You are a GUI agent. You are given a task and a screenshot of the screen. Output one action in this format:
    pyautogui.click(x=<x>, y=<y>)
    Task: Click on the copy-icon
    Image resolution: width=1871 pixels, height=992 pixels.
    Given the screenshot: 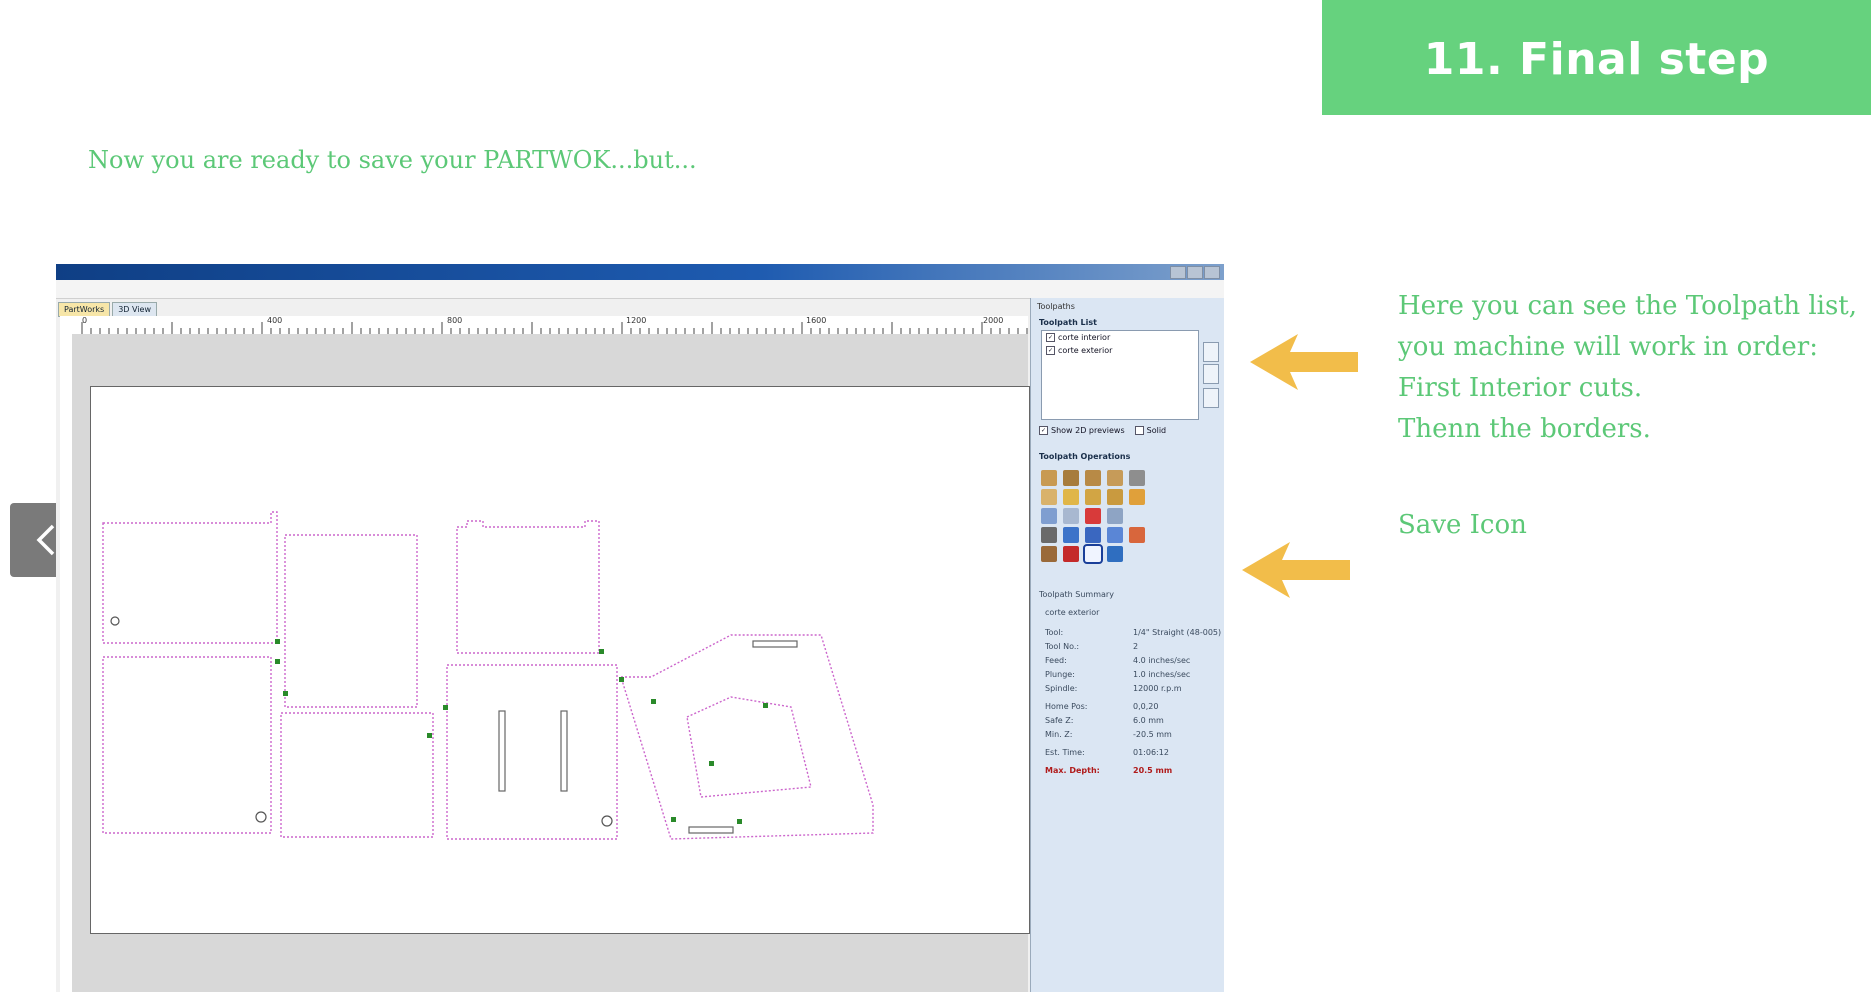 What is the action you would take?
    pyautogui.click(x=1071, y=516)
    